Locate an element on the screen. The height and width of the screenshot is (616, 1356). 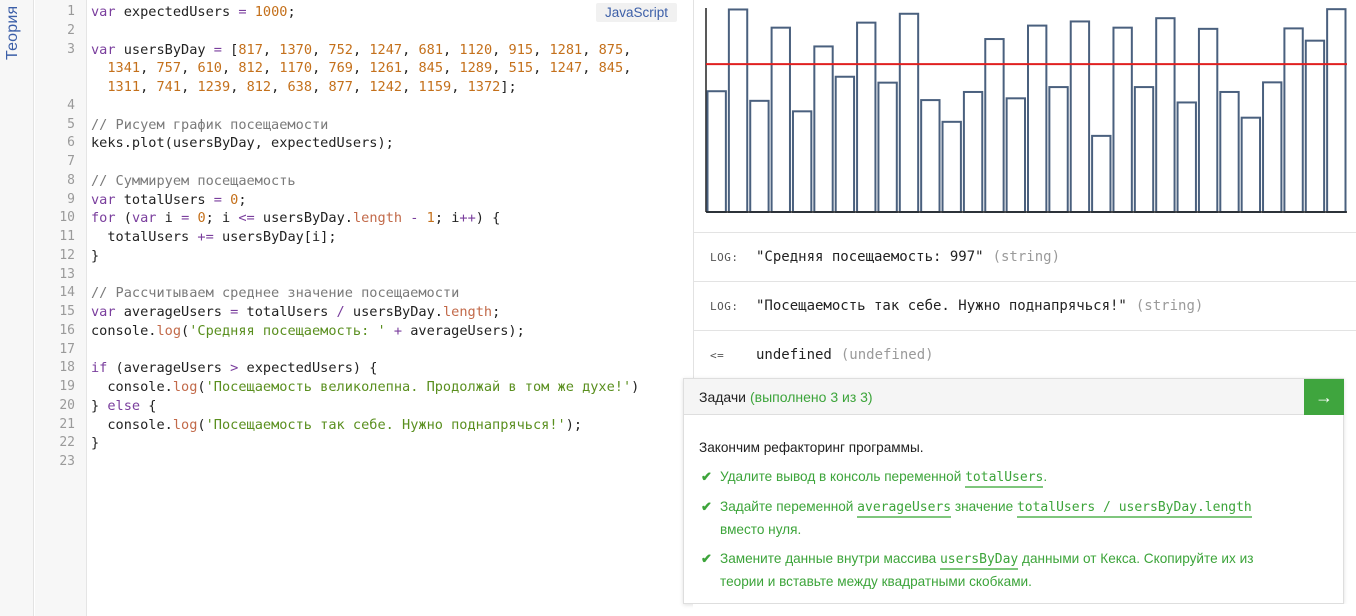
line-number: 5 is located at coordinates (71, 124).